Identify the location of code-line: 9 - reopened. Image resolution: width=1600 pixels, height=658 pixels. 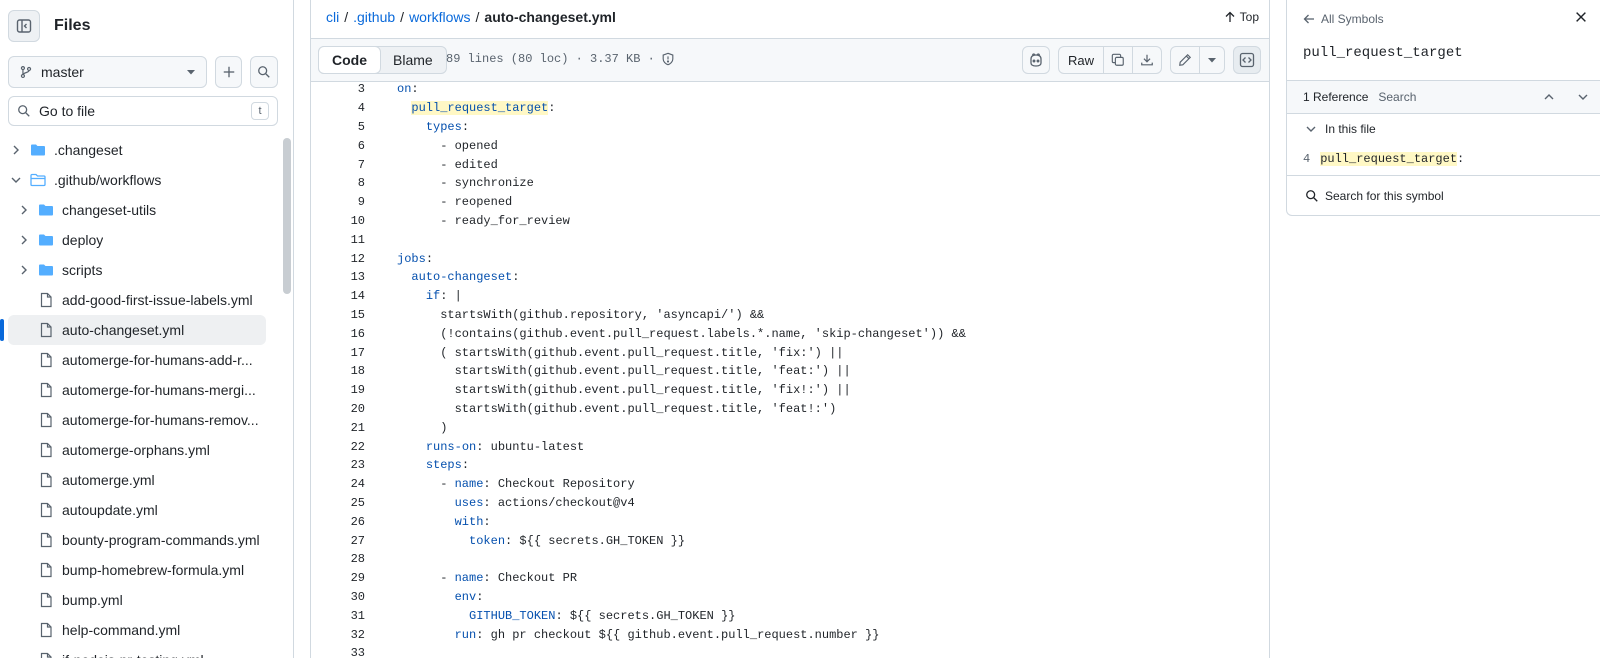
(790, 202).